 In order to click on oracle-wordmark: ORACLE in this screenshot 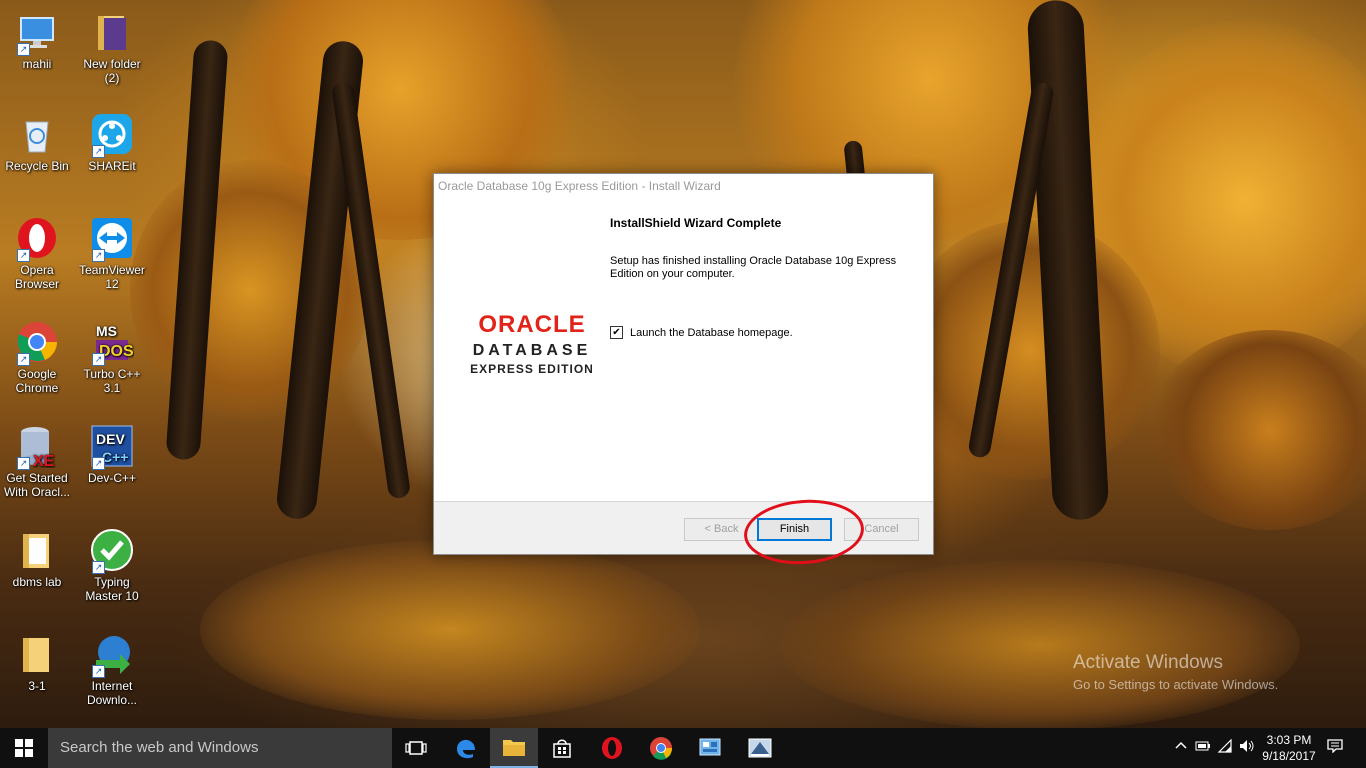, I will do `click(532, 324)`.